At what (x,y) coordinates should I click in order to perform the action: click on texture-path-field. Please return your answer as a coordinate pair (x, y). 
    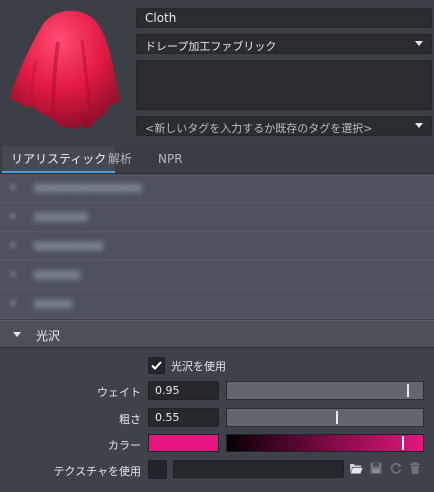
    Looking at the image, I should click on (258, 469).